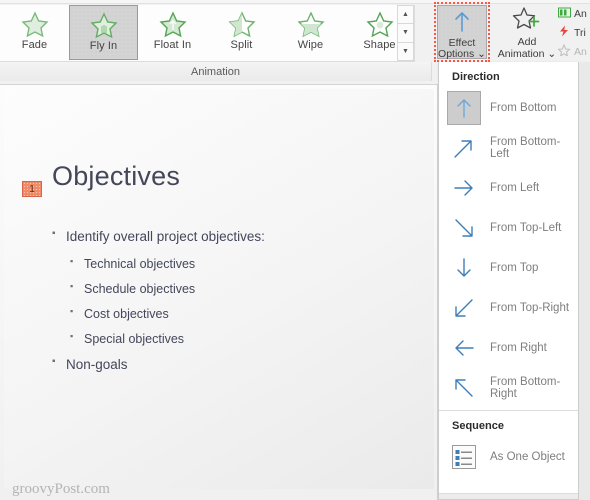 This screenshot has height=500, width=590. Describe the element at coordinates (242, 24) in the screenshot. I see `star-split-icon` at that location.